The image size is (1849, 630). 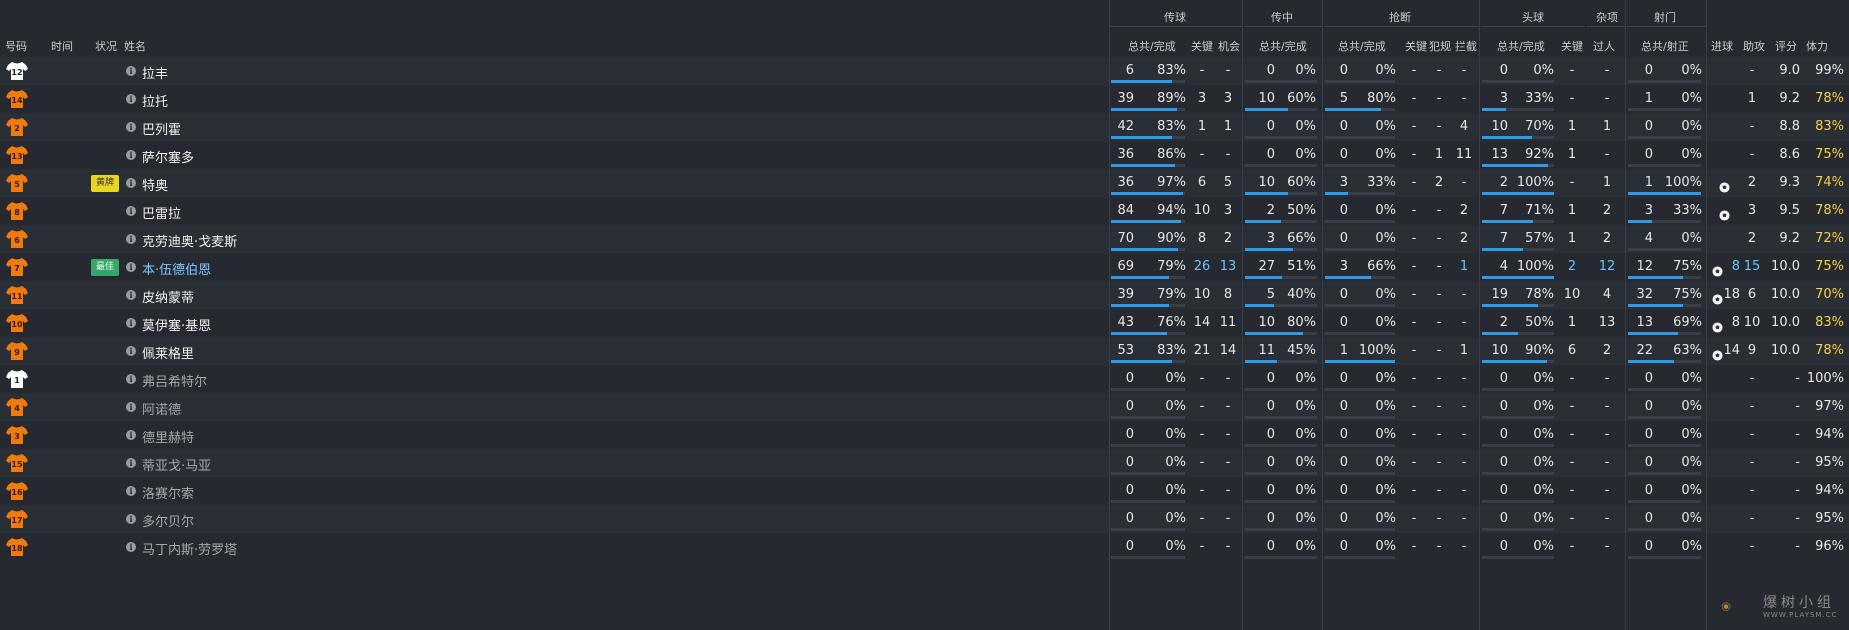 I want to click on player-name: 巴列霍, so click(x=161, y=128).